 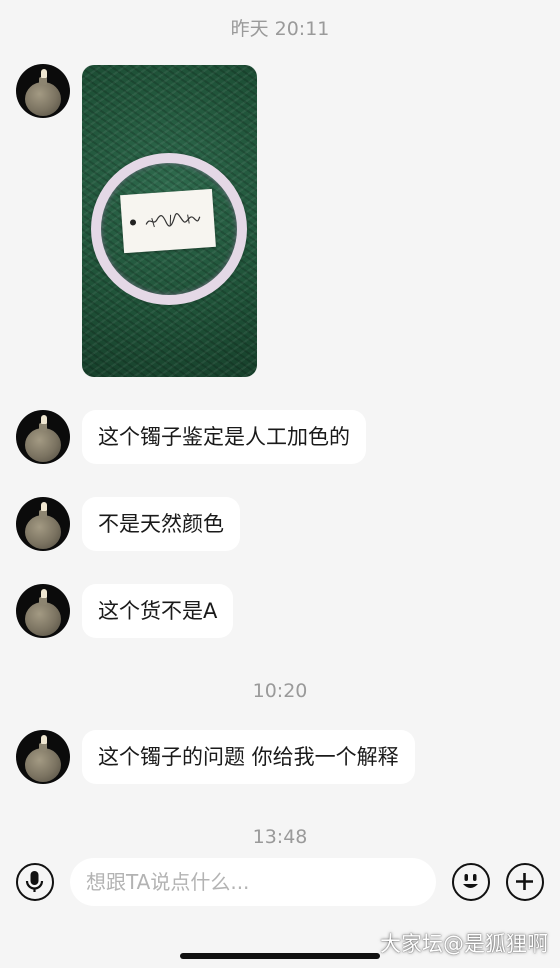 What do you see at coordinates (525, 882) in the screenshot?
I see `plus-icon` at bounding box center [525, 882].